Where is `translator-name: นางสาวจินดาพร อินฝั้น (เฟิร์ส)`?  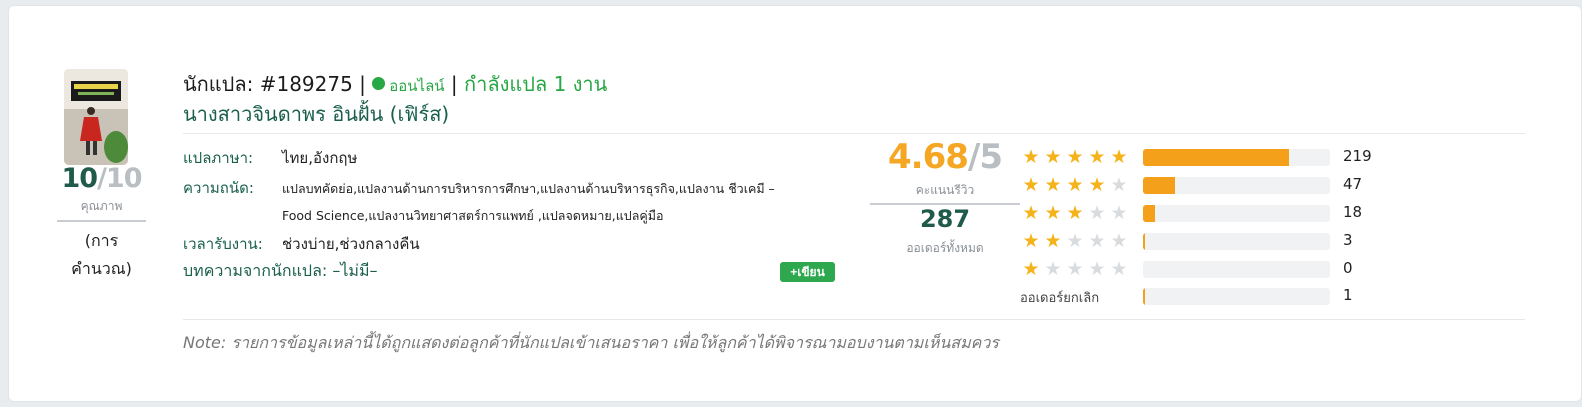 translator-name: นางสาวจินดาพร อินฝั้น (เฟิร์ส) is located at coordinates (316, 114).